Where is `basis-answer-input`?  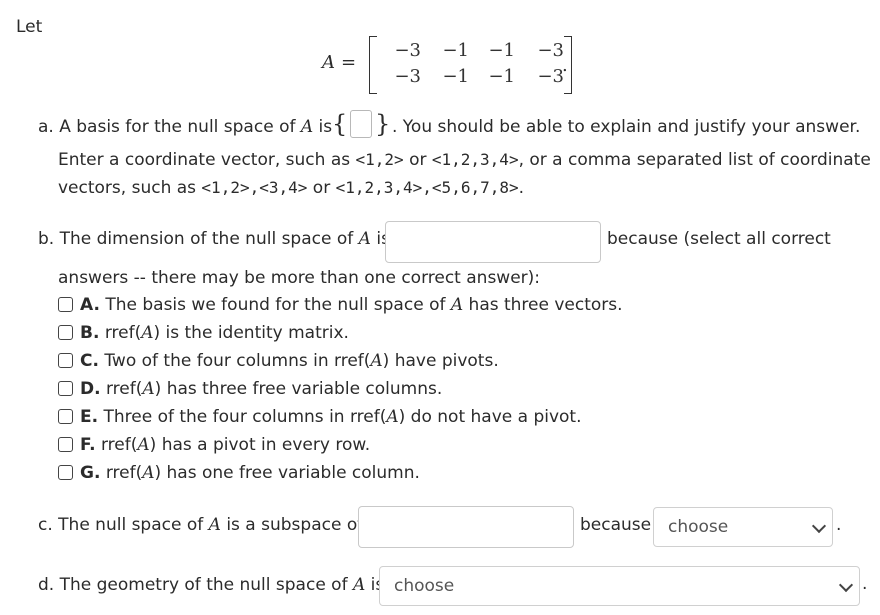
basis-answer-input is located at coordinates (361, 124).